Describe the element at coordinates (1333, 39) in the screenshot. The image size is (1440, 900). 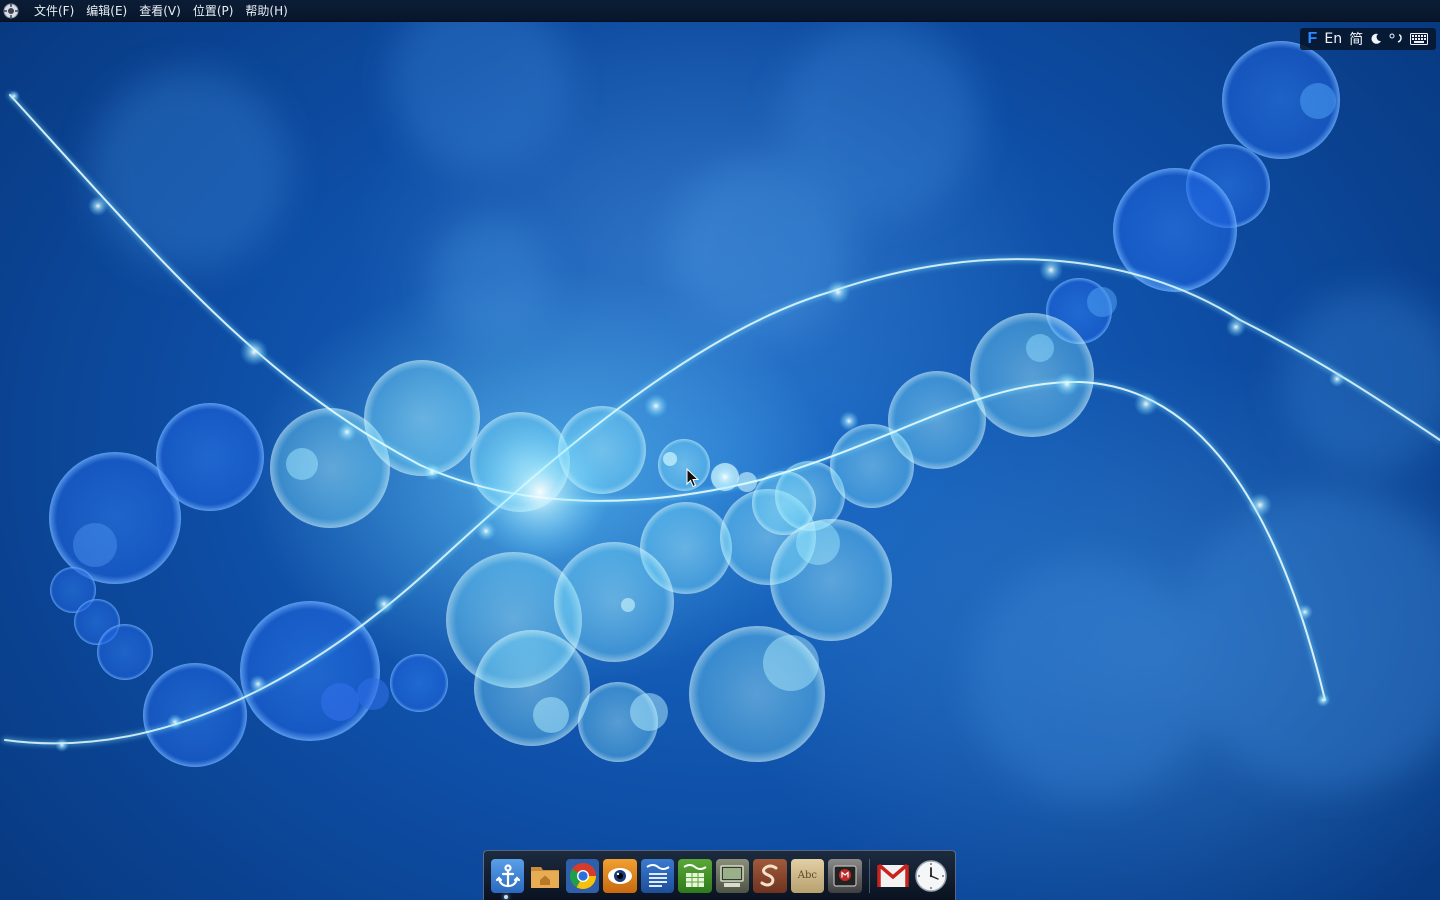
I see `language-toggle: En` at that location.